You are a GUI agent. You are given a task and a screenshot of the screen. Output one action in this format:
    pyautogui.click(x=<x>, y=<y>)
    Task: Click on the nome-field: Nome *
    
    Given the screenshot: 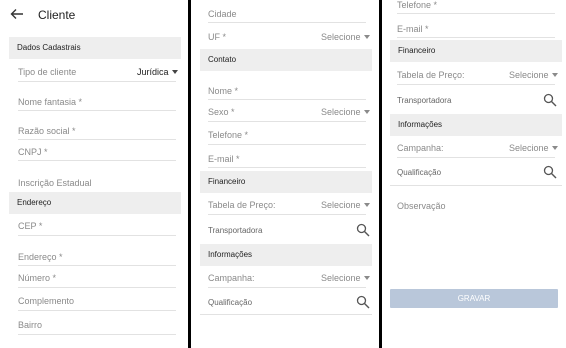 What is the action you would take?
    pyautogui.click(x=223, y=91)
    